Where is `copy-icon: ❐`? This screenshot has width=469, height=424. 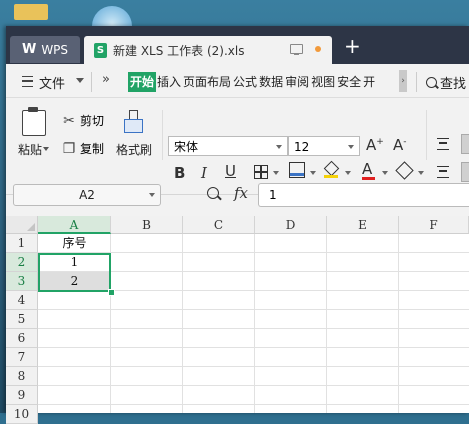
copy-icon: ❐ is located at coordinates (69, 148).